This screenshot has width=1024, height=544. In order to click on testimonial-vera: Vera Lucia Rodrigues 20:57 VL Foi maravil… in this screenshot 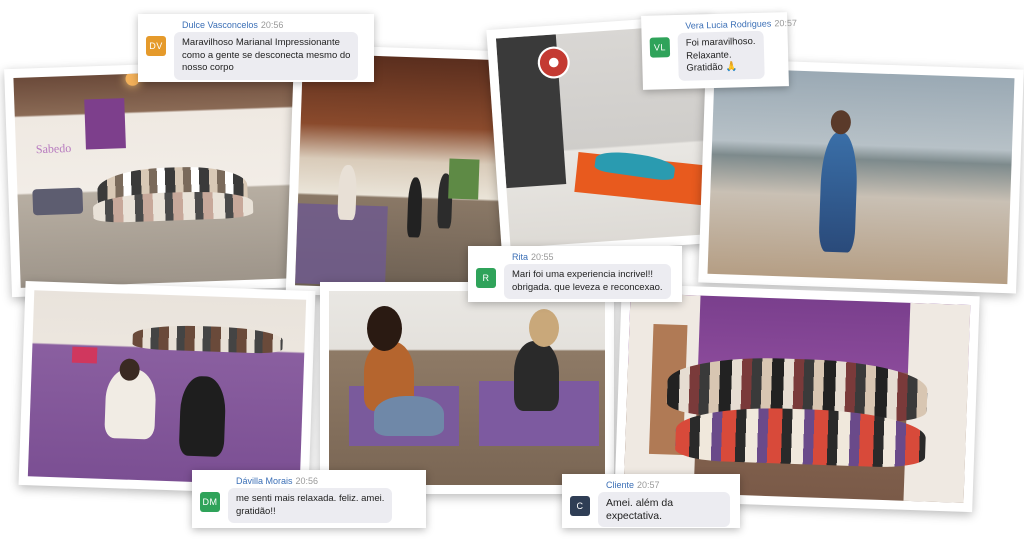, I will do `click(719, 51)`.